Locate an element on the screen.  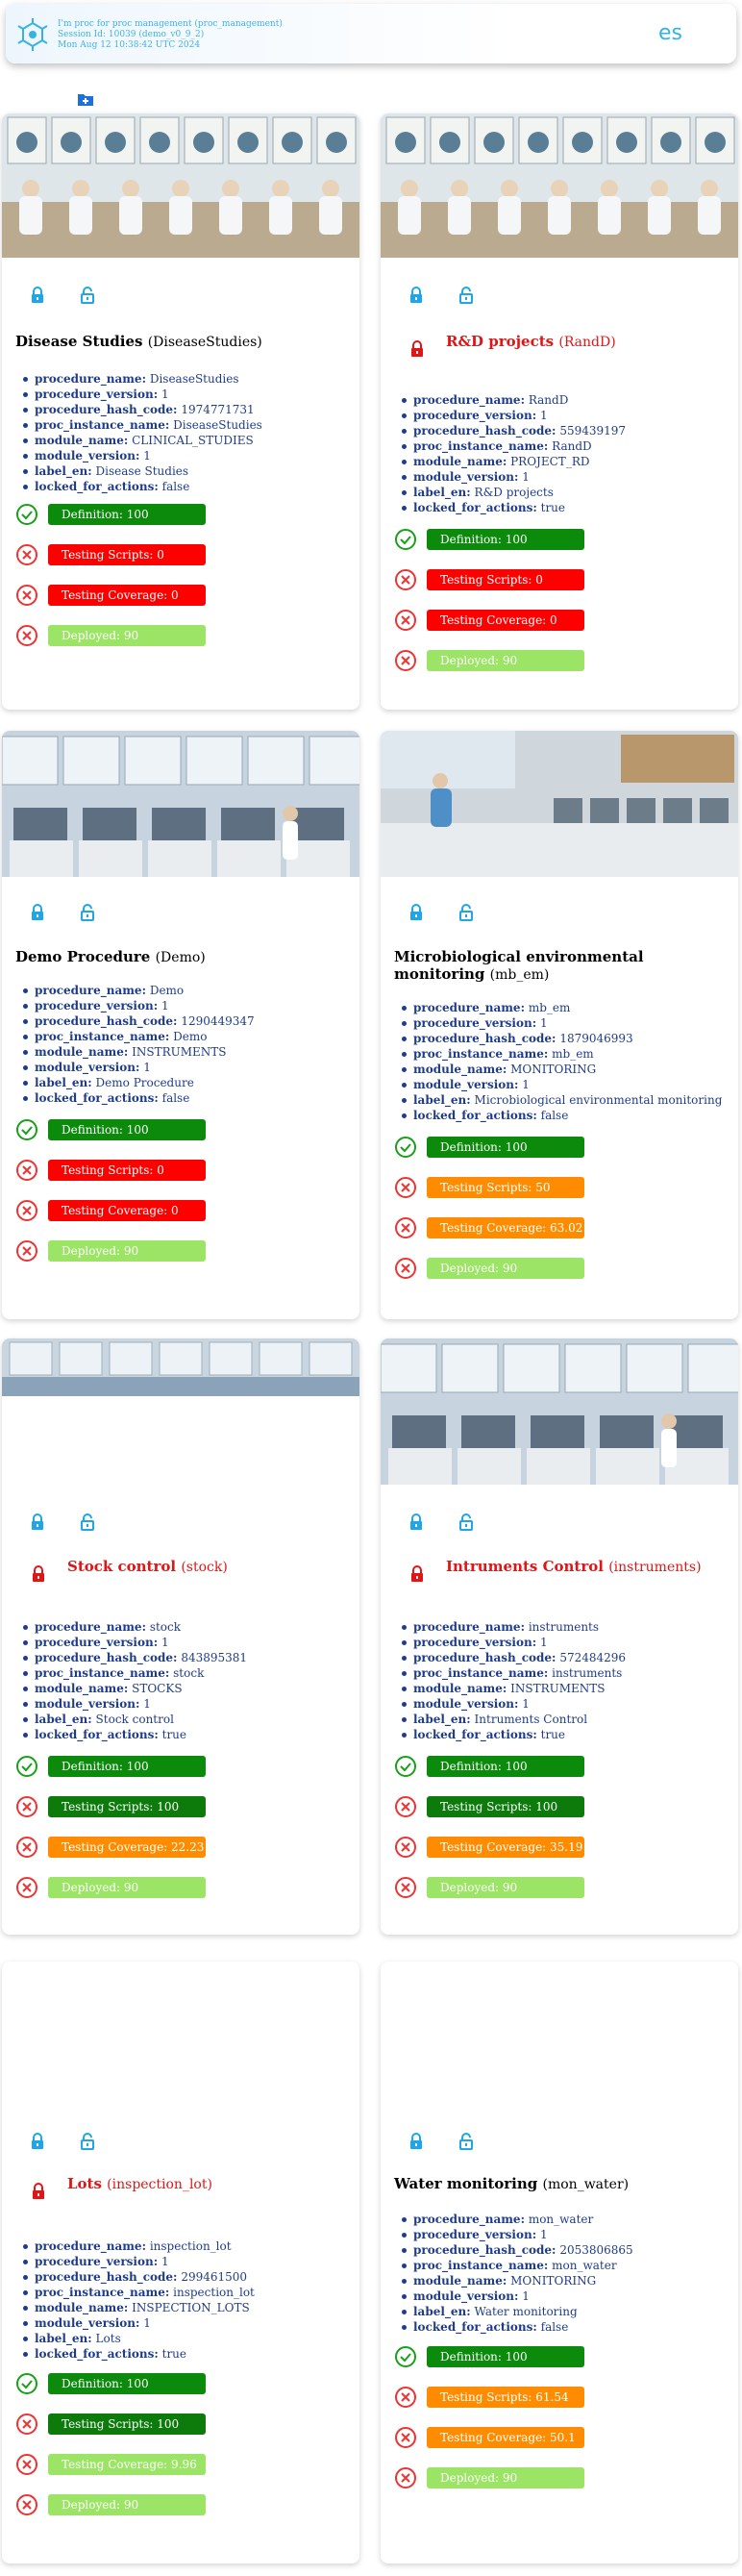
property-value: Demo Procedure is located at coordinates (144, 1082).